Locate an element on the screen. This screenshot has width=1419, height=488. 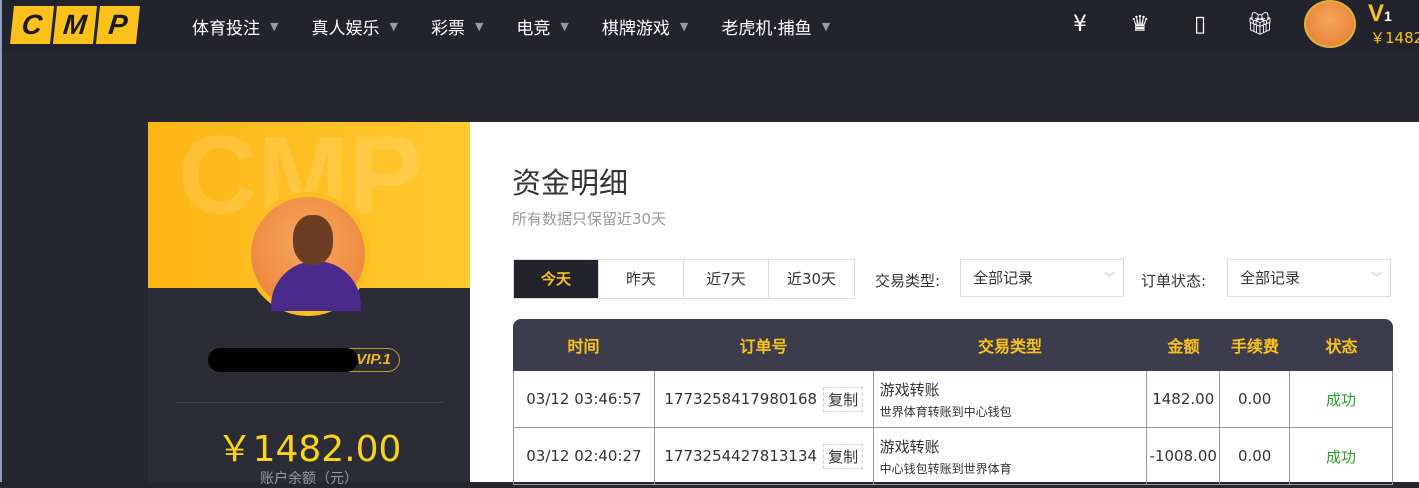
yen-ticket-icon: ¥ is located at coordinates (1080, 24).